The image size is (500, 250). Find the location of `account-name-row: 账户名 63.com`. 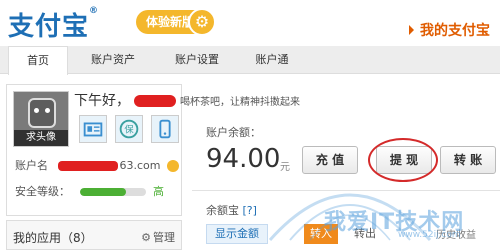

account-name-row: 账户名 63.com is located at coordinates (97, 165).